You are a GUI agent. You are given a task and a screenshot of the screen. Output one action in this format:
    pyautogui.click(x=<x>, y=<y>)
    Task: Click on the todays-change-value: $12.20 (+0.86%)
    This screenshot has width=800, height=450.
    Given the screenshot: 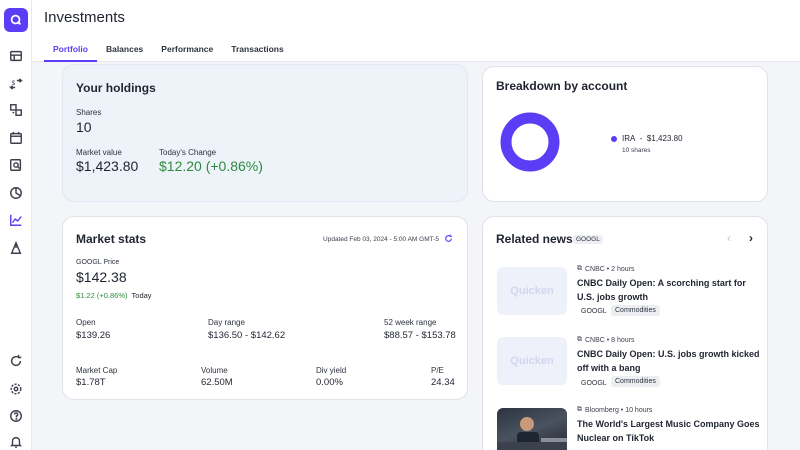 What is the action you would take?
    pyautogui.click(x=211, y=166)
    